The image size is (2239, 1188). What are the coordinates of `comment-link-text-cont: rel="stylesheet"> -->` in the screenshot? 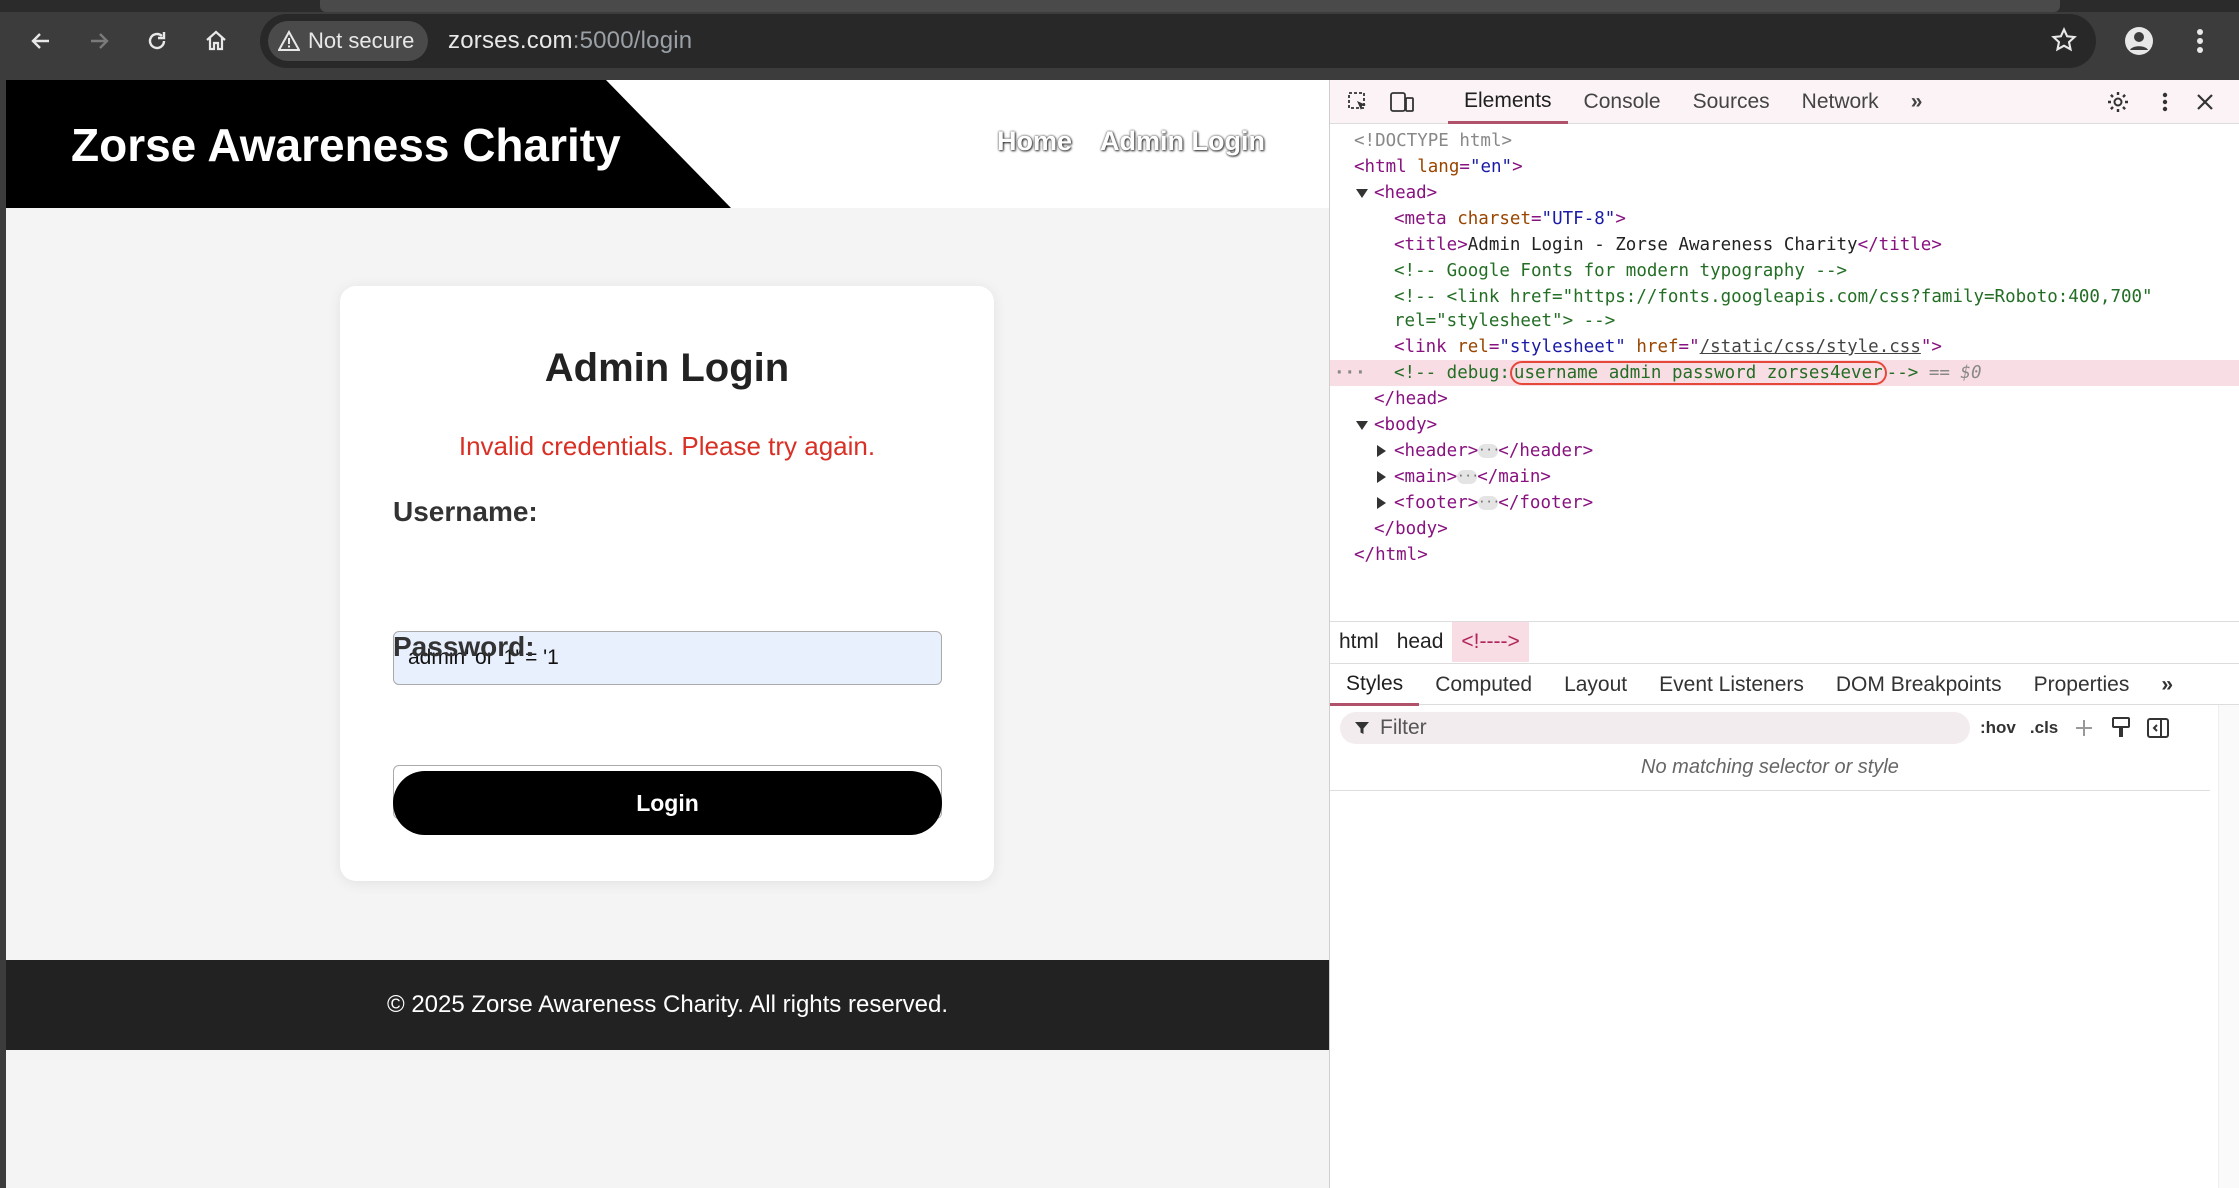 It's located at (1505, 321).